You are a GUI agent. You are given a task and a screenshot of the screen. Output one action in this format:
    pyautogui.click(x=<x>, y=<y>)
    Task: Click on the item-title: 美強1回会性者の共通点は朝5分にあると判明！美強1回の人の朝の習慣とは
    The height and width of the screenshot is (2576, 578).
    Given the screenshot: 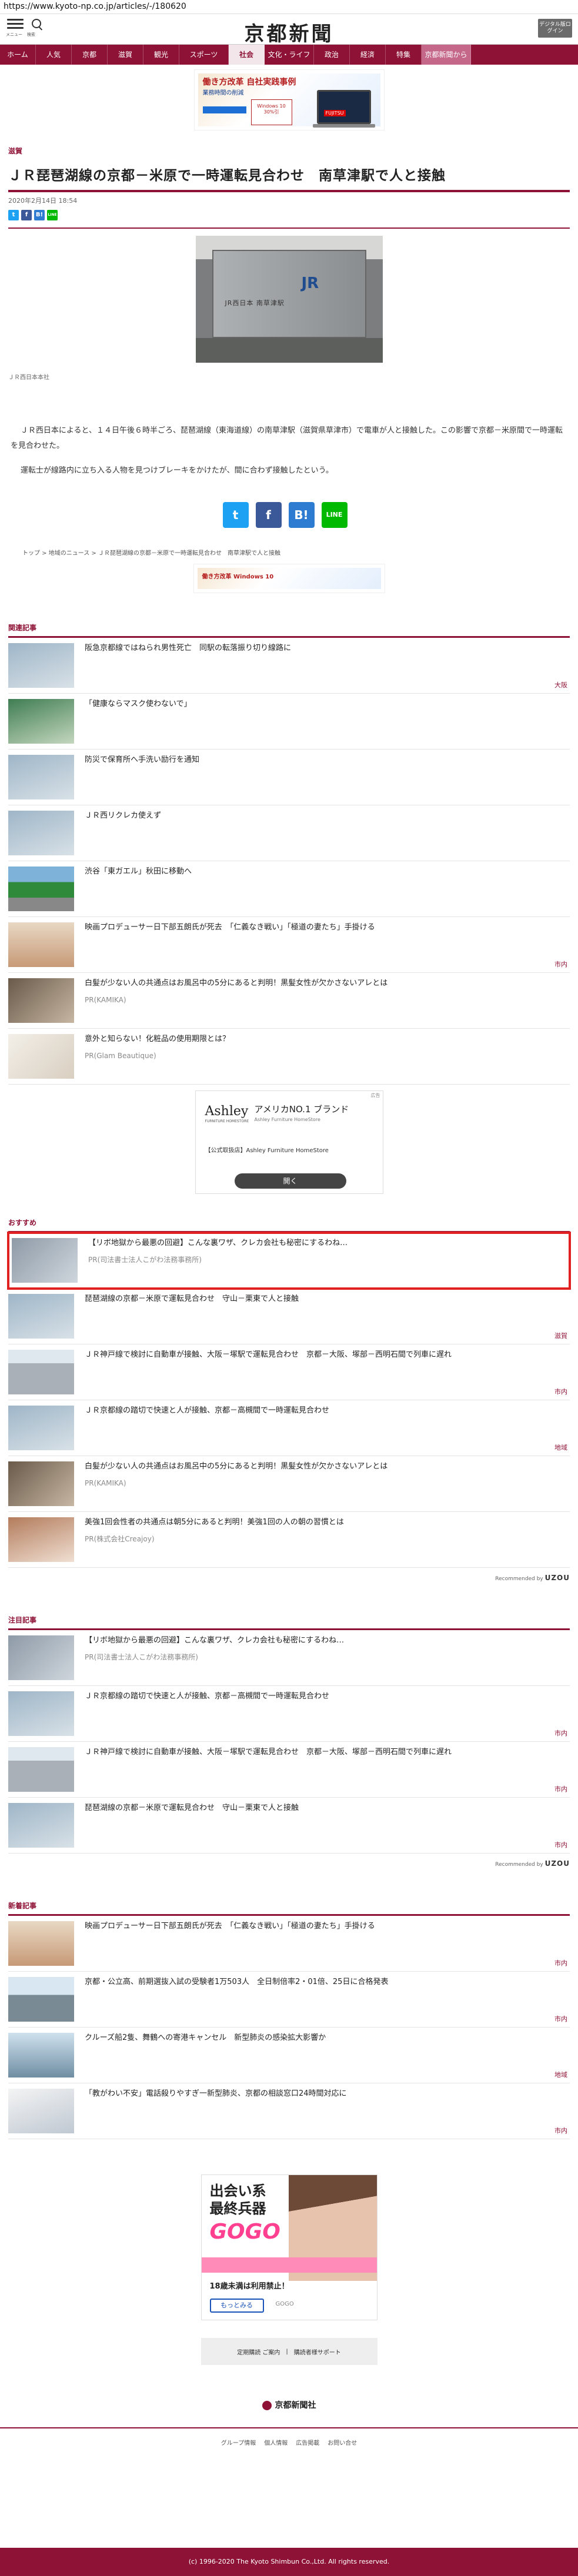 What is the action you would take?
    pyautogui.click(x=214, y=1522)
    